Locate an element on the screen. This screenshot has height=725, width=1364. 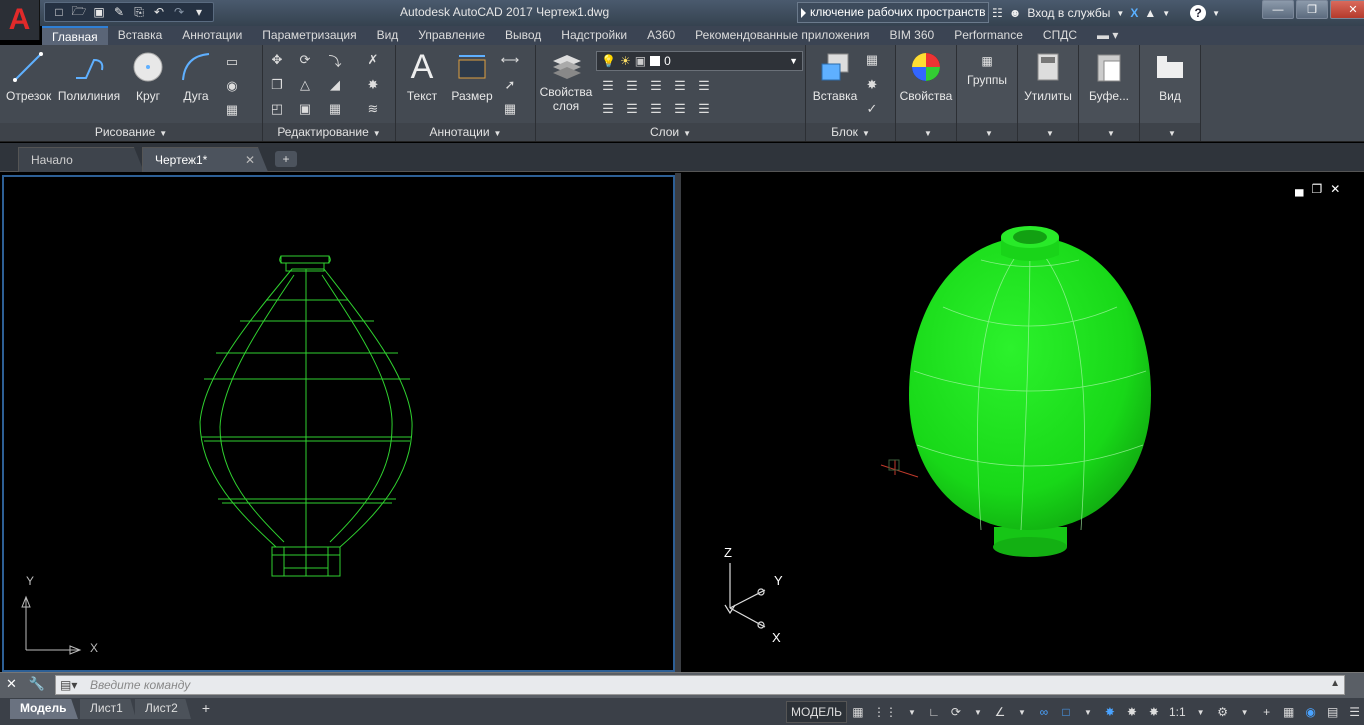
linear-dim-icon: ⟷ is located at coordinates (510, 60).